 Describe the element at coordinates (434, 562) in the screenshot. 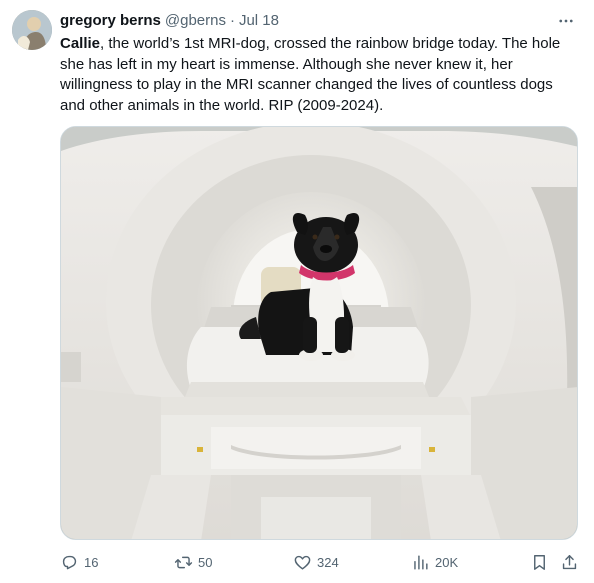

I see `views-button: 20K` at that location.